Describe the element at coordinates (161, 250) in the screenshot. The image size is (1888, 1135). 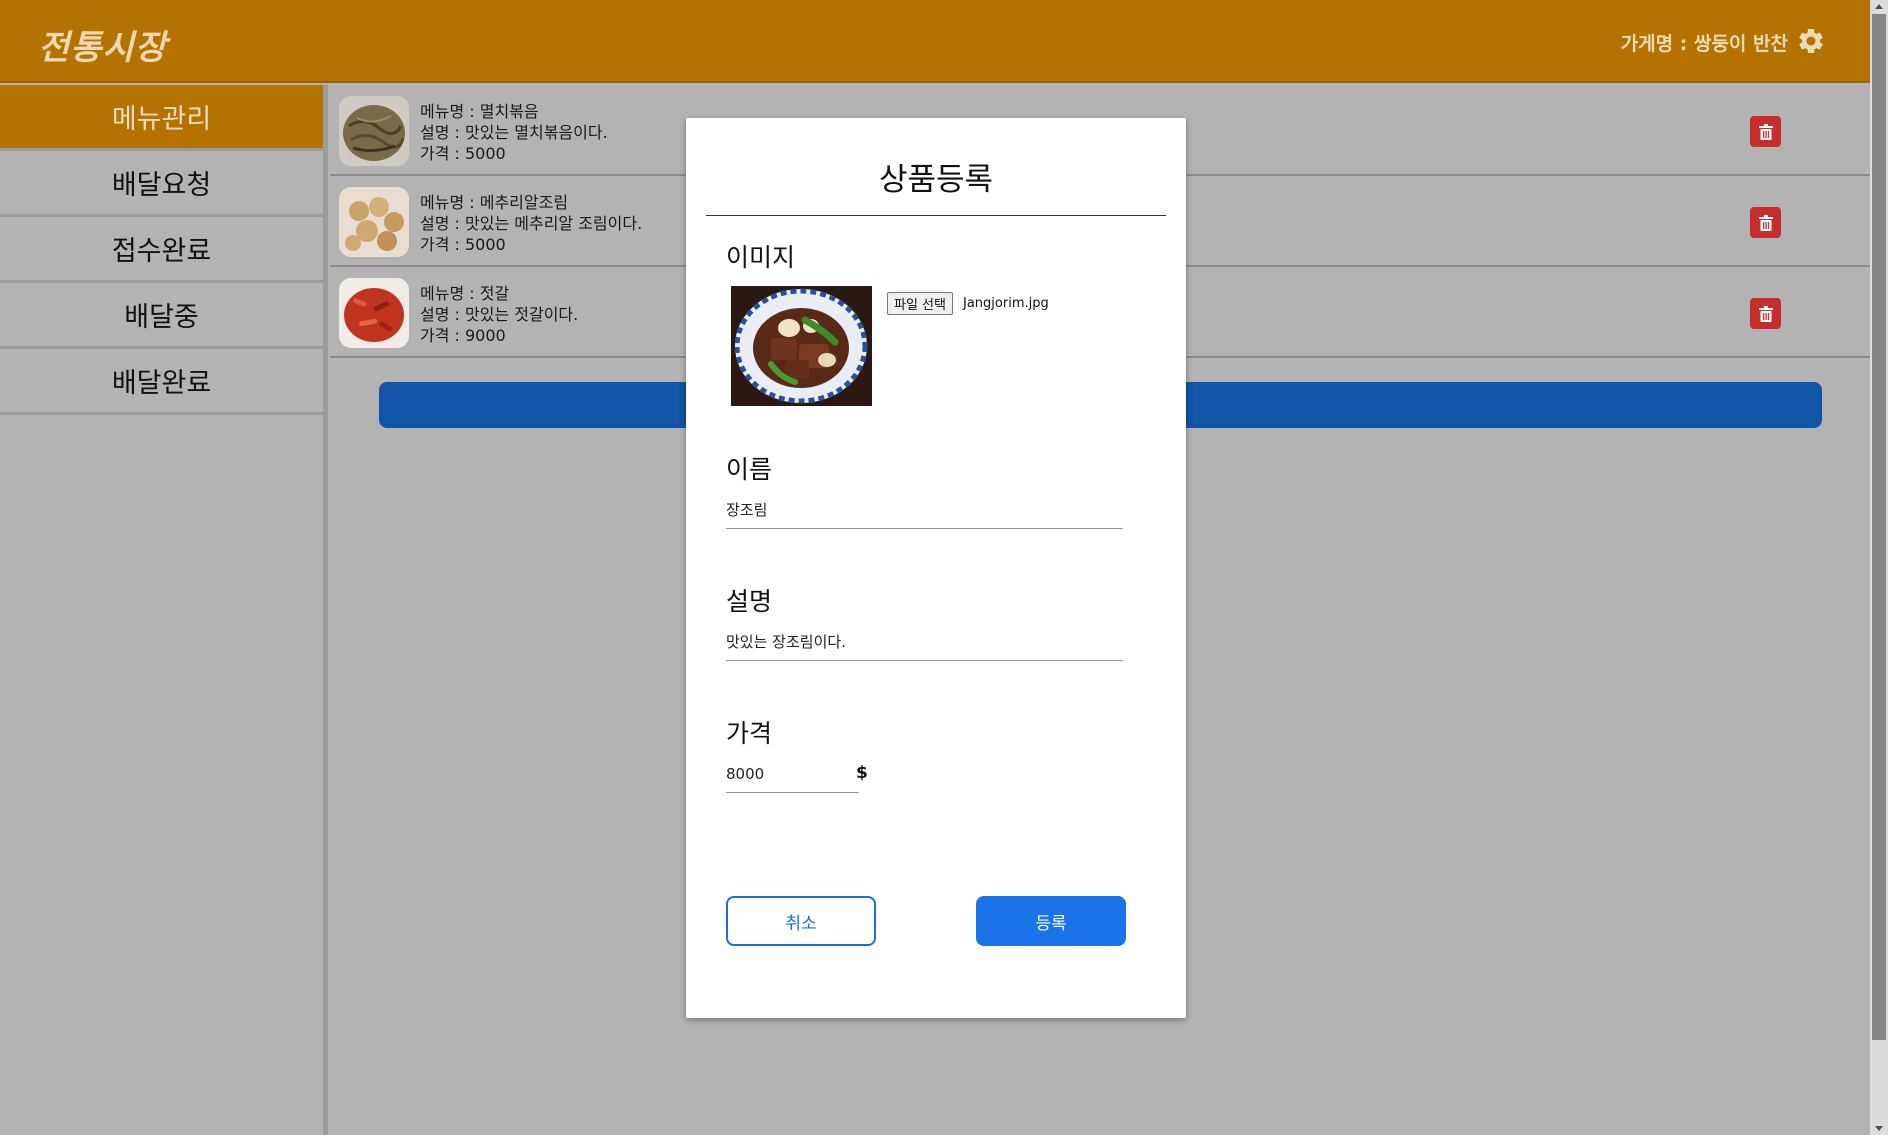
I see `sidebar-item-accepted: 접수완료` at that location.